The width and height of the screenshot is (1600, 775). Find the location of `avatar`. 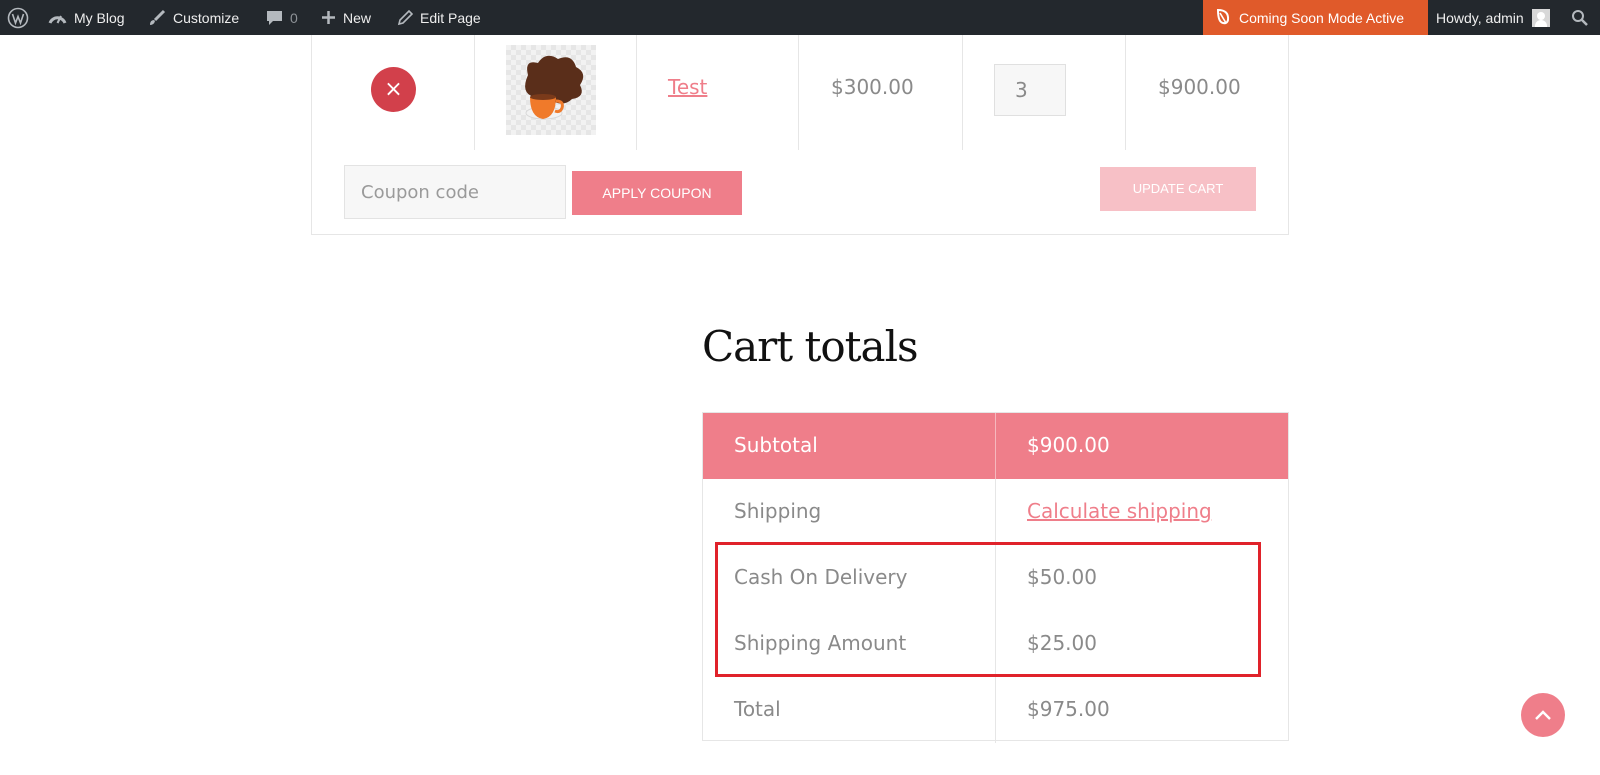

avatar is located at coordinates (1540, 17).